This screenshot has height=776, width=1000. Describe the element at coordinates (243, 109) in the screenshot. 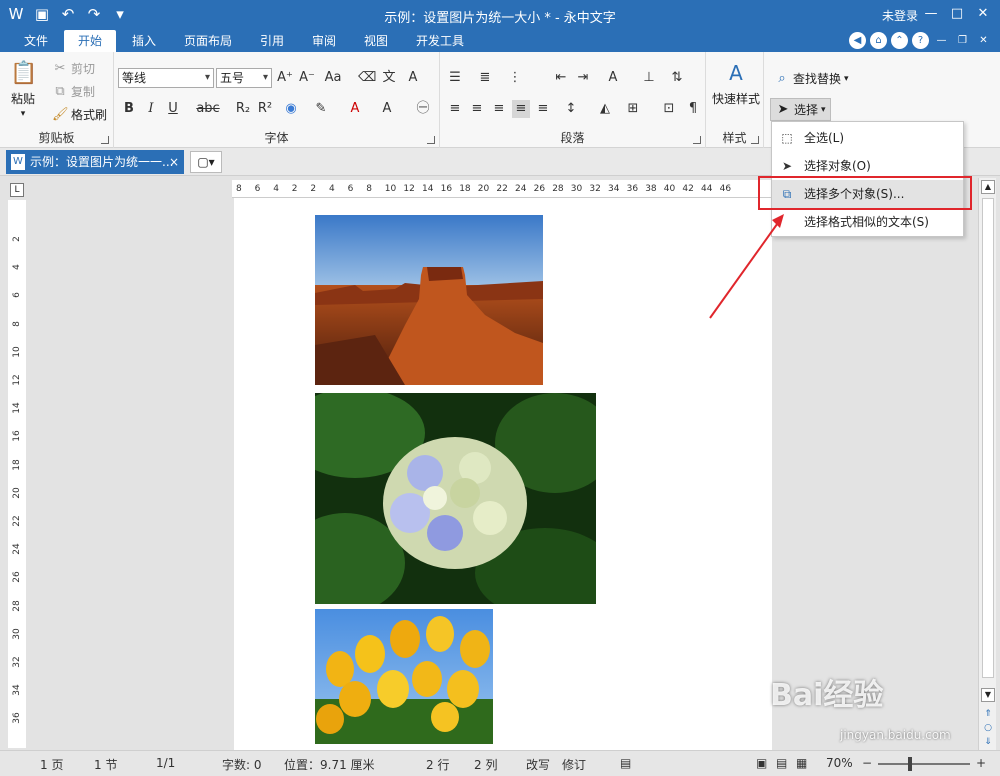

I see `subscript-icon: R₂` at that location.